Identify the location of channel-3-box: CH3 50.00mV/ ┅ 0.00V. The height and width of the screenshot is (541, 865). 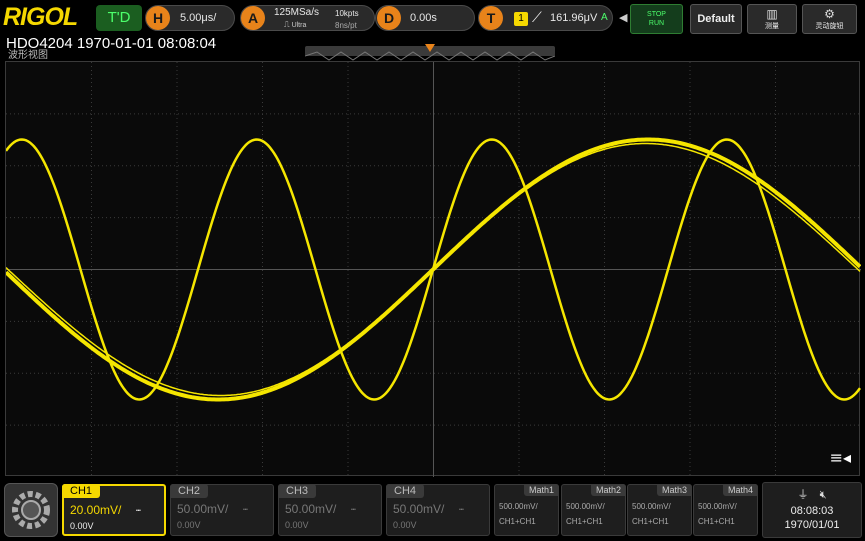
(330, 510).